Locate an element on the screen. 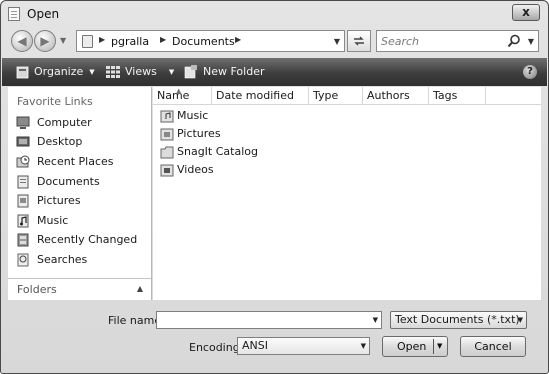 The width and height of the screenshot is (549, 374). forward-button: ▶ is located at coordinates (45, 41).